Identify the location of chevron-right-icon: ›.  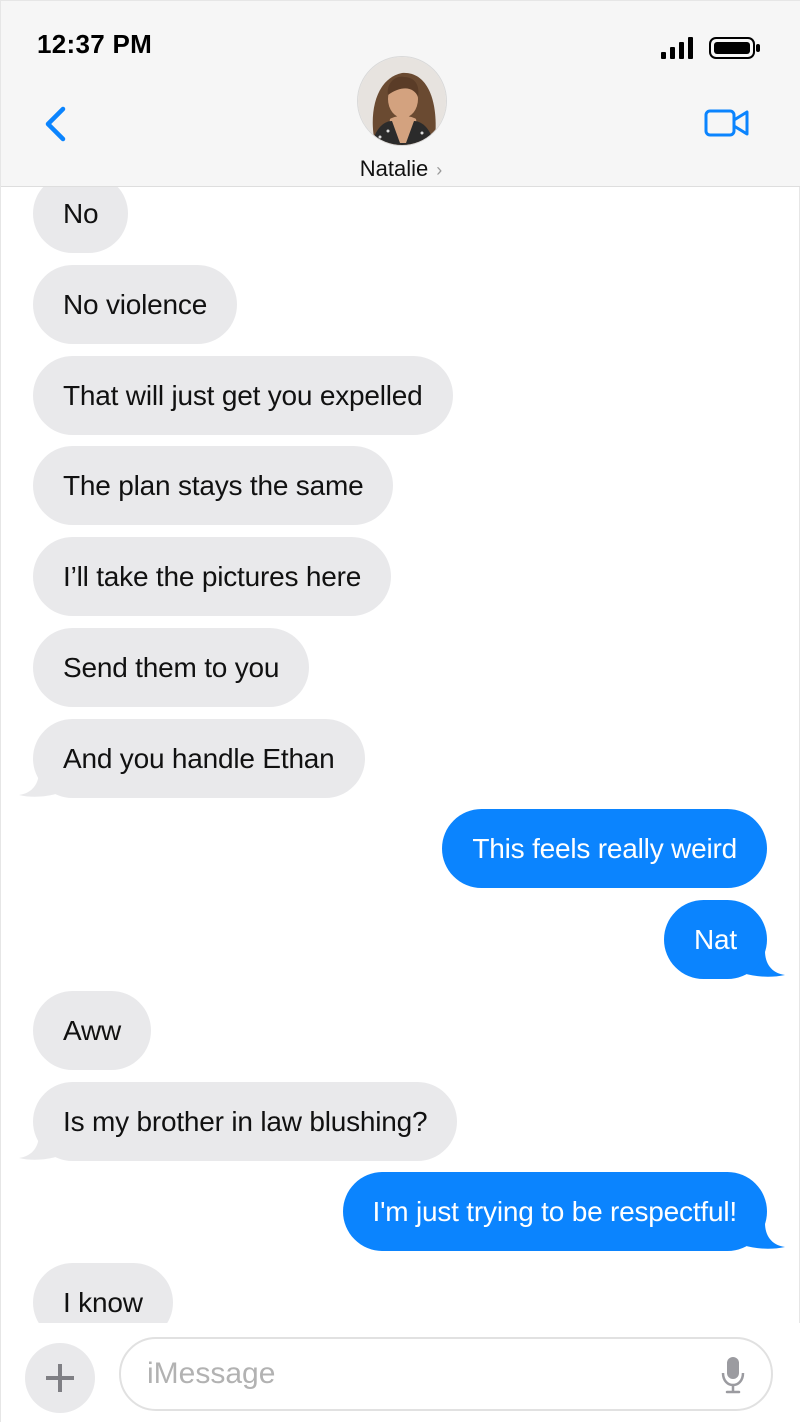
(439, 170).